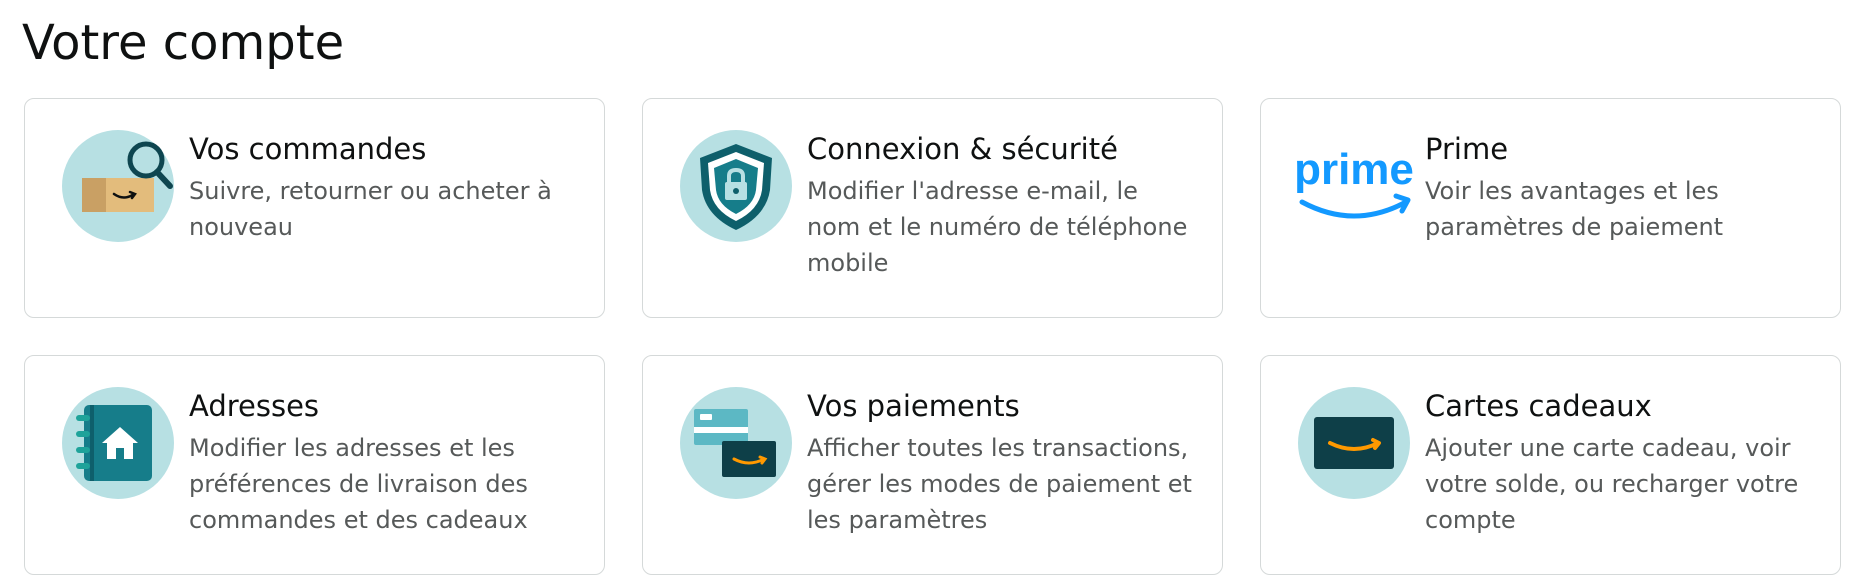  What do you see at coordinates (370, 209) in the screenshot?
I see `card-description: Suivre, retourner ou acheter à nouveau` at bounding box center [370, 209].